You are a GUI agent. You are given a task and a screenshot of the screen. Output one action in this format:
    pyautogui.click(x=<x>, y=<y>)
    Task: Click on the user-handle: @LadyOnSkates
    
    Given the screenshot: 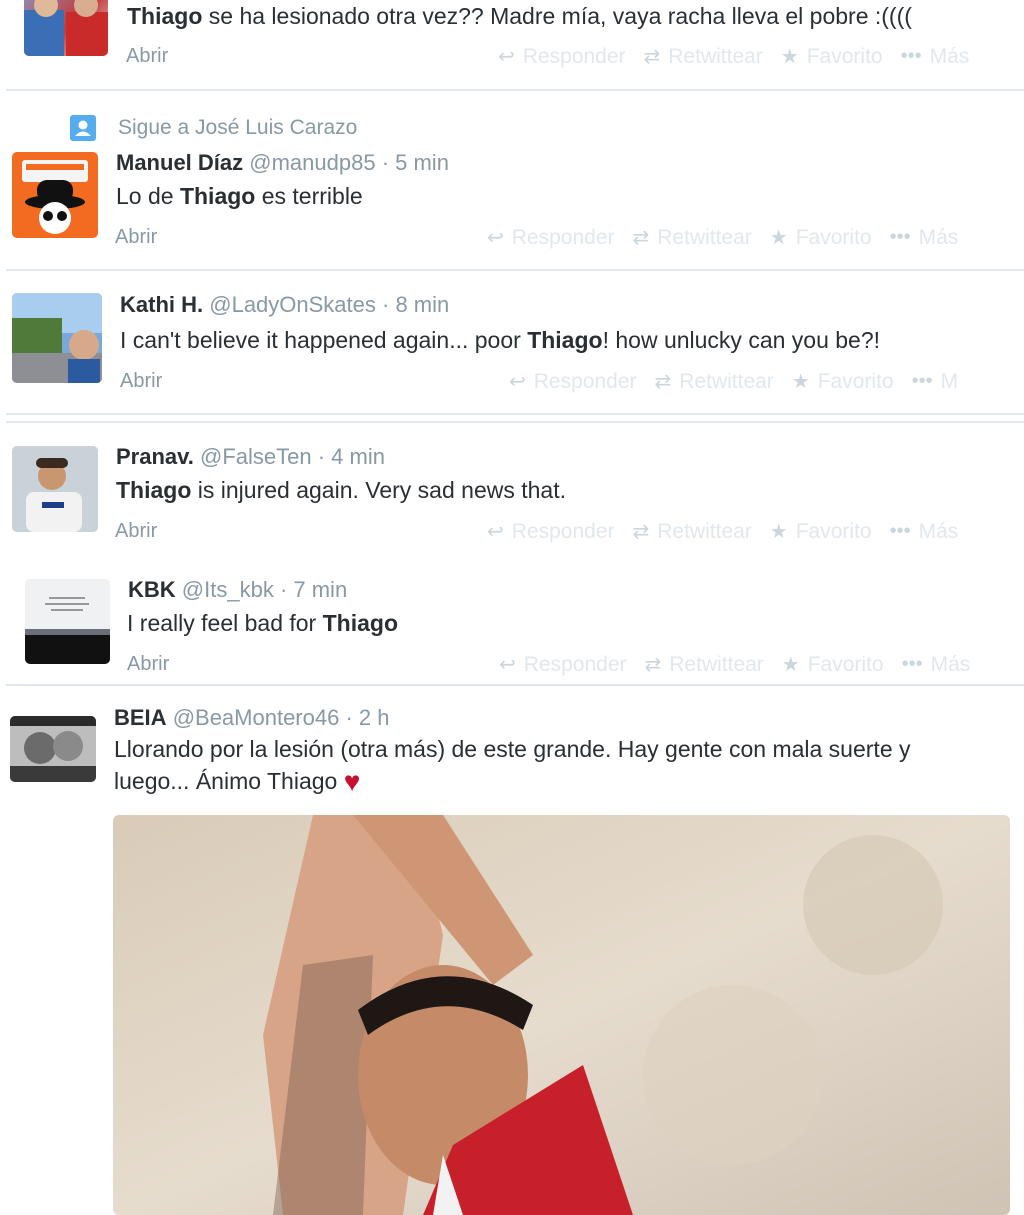 What is the action you would take?
    pyautogui.click(x=292, y=304)
    